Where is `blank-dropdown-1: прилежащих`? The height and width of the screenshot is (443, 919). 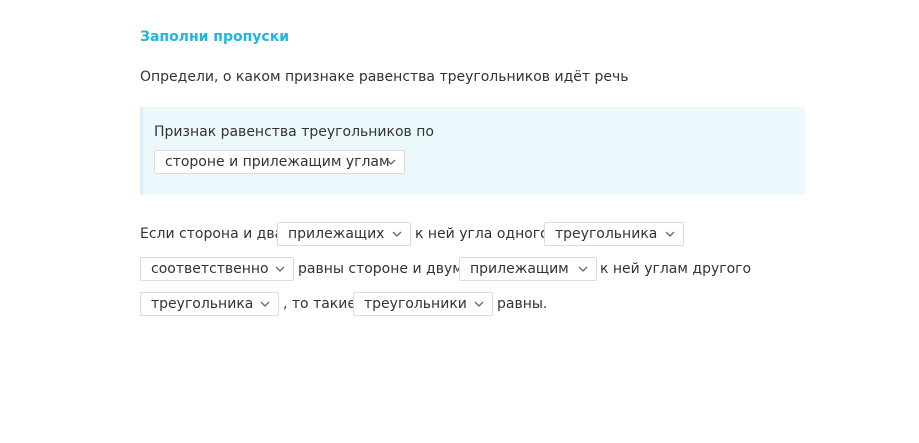 blank-dropdown-1: прилежащих is located at coordinates (344, 234).